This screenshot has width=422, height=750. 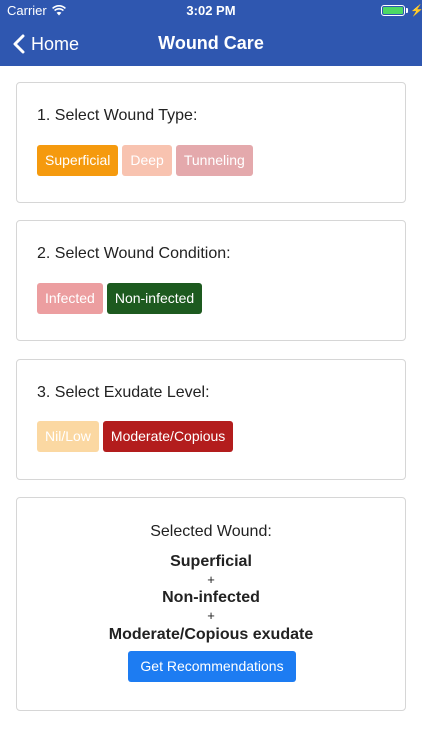 I want to click on wound-type-options: Superficial Deep Tunneling, so click(x=145, y=160).